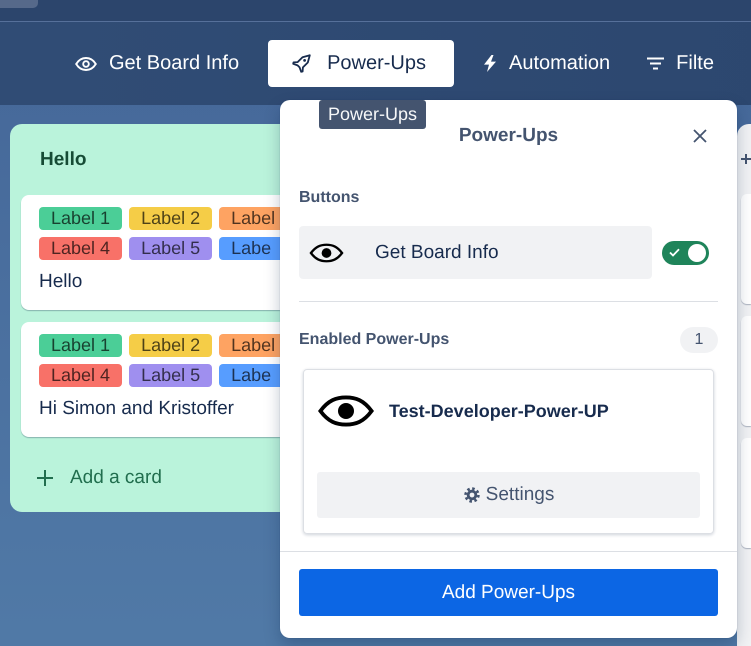  What do you see at coordinates (302, 63) in the screenshot?
I see `rocket-icon` at bounding box center [302, 63].